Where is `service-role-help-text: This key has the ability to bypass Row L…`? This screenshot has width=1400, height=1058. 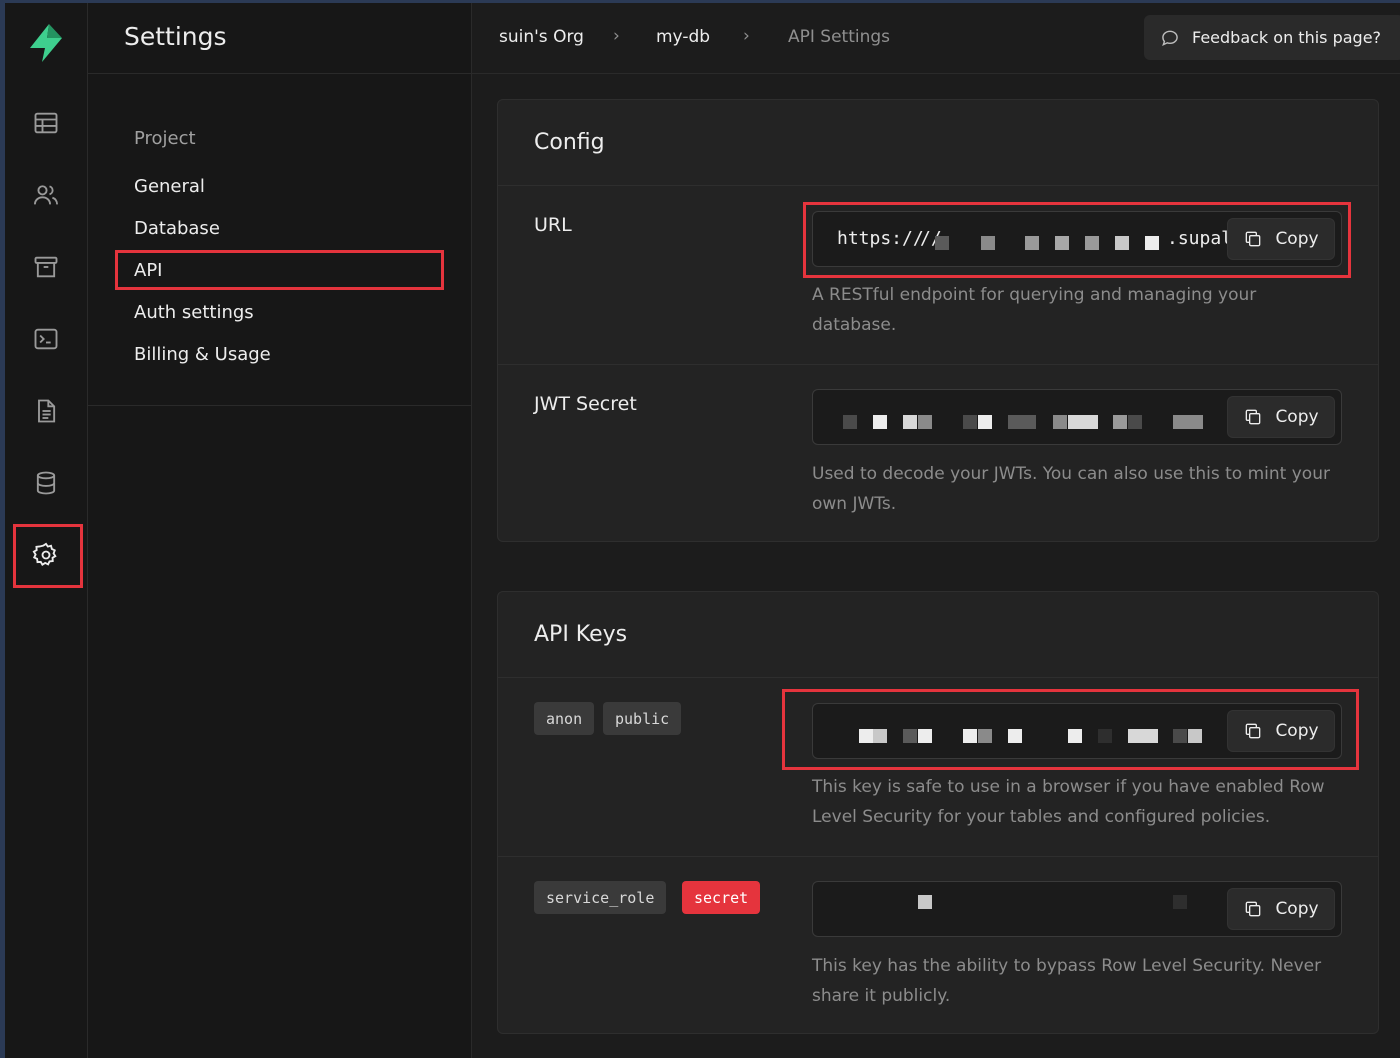
service-role-help-text: This key has the ability to bypass Row L… is located at coordinates (1067, 981).